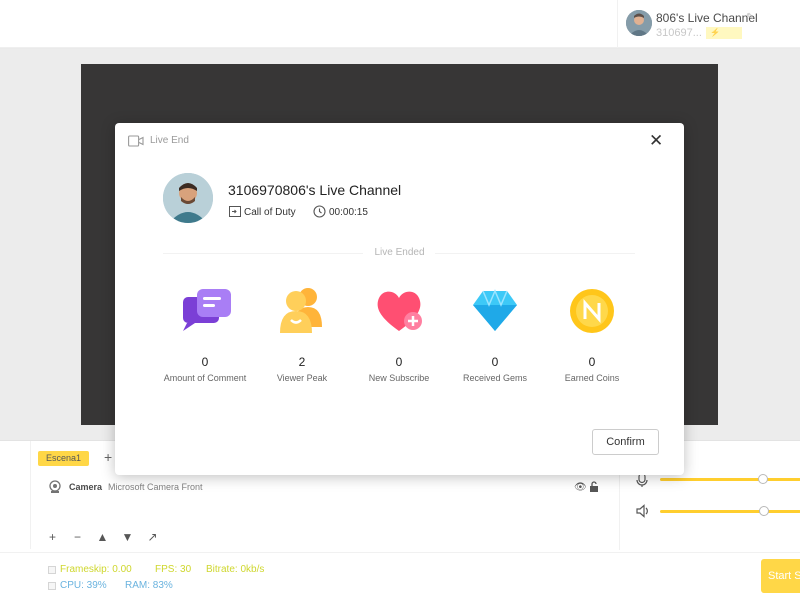  What do you see at coordinates (625, 442) in the screenshot?
I see `confirm-button: Confirm` at bounding box center [625, 442].